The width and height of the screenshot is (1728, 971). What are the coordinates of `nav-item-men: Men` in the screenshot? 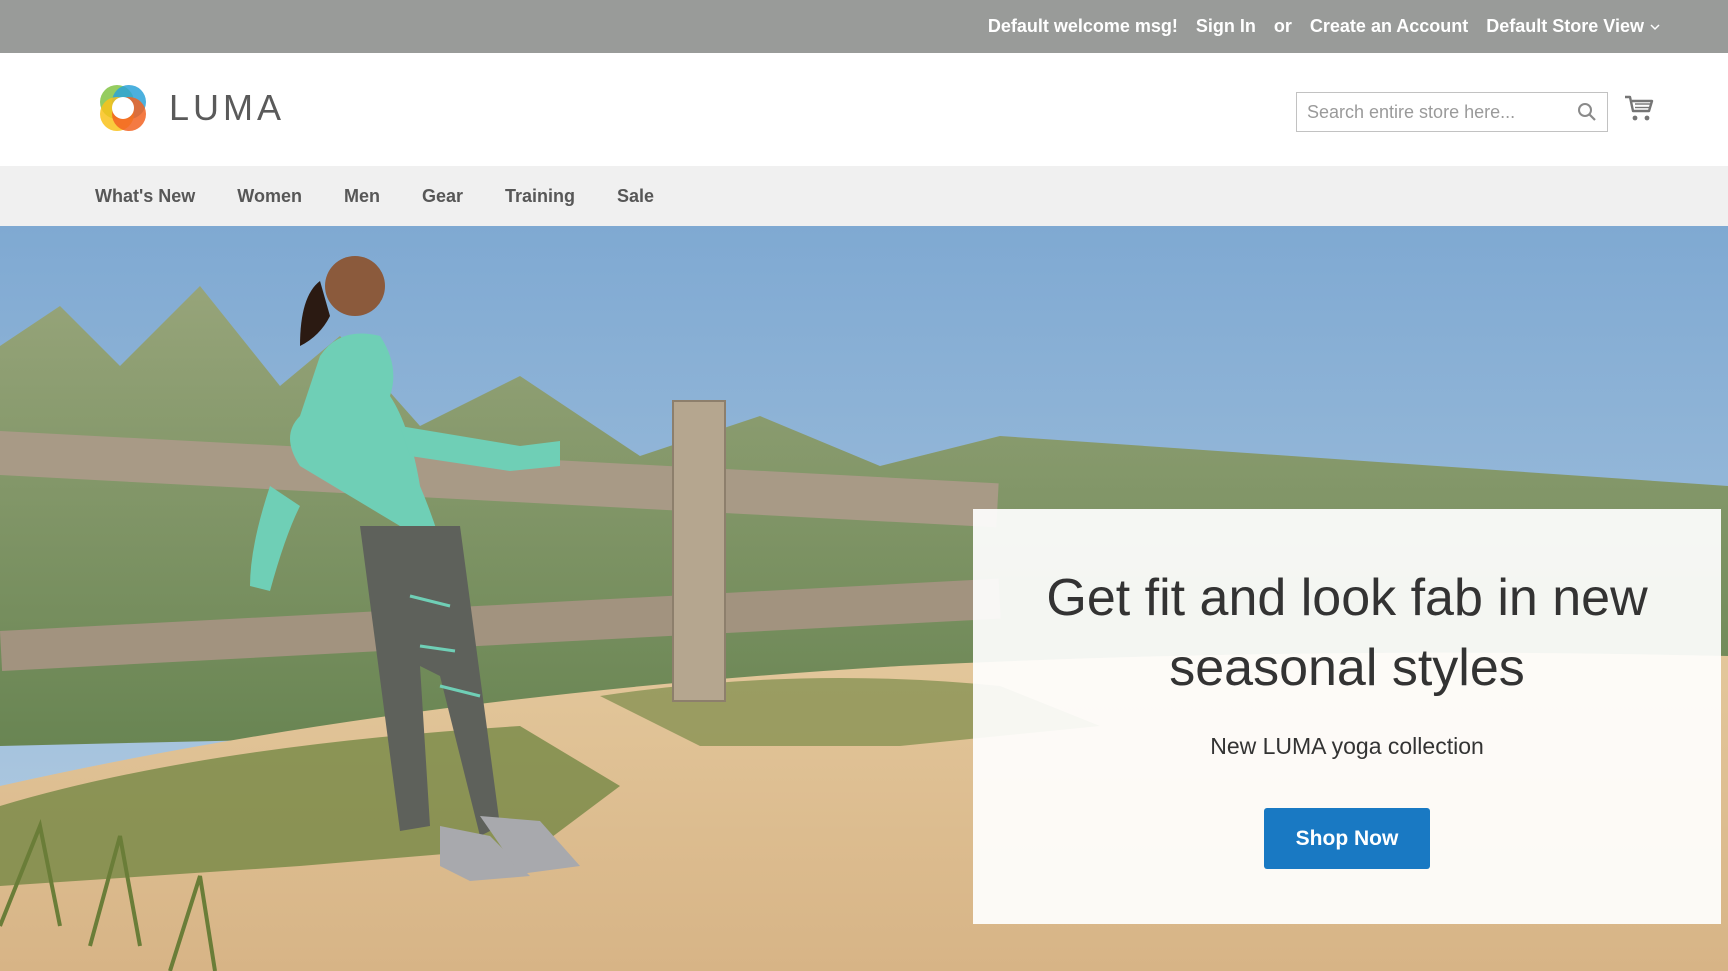 It's located at (362, 196).